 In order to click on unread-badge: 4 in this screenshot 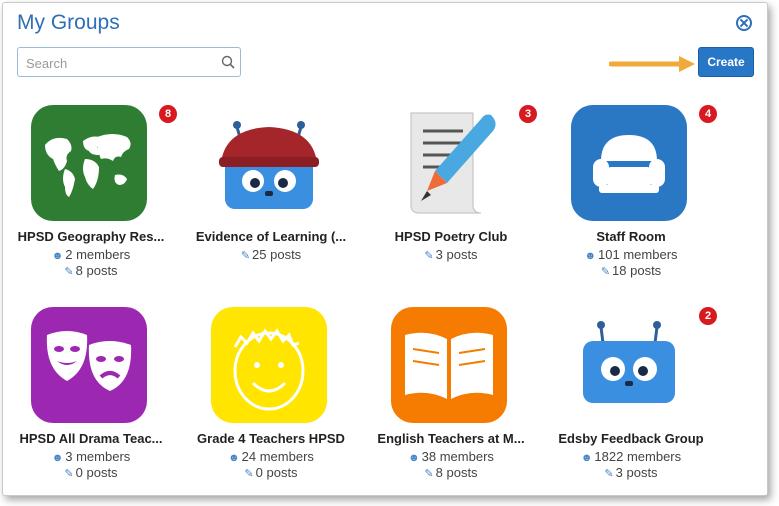, I will do `click(708, 114)`.